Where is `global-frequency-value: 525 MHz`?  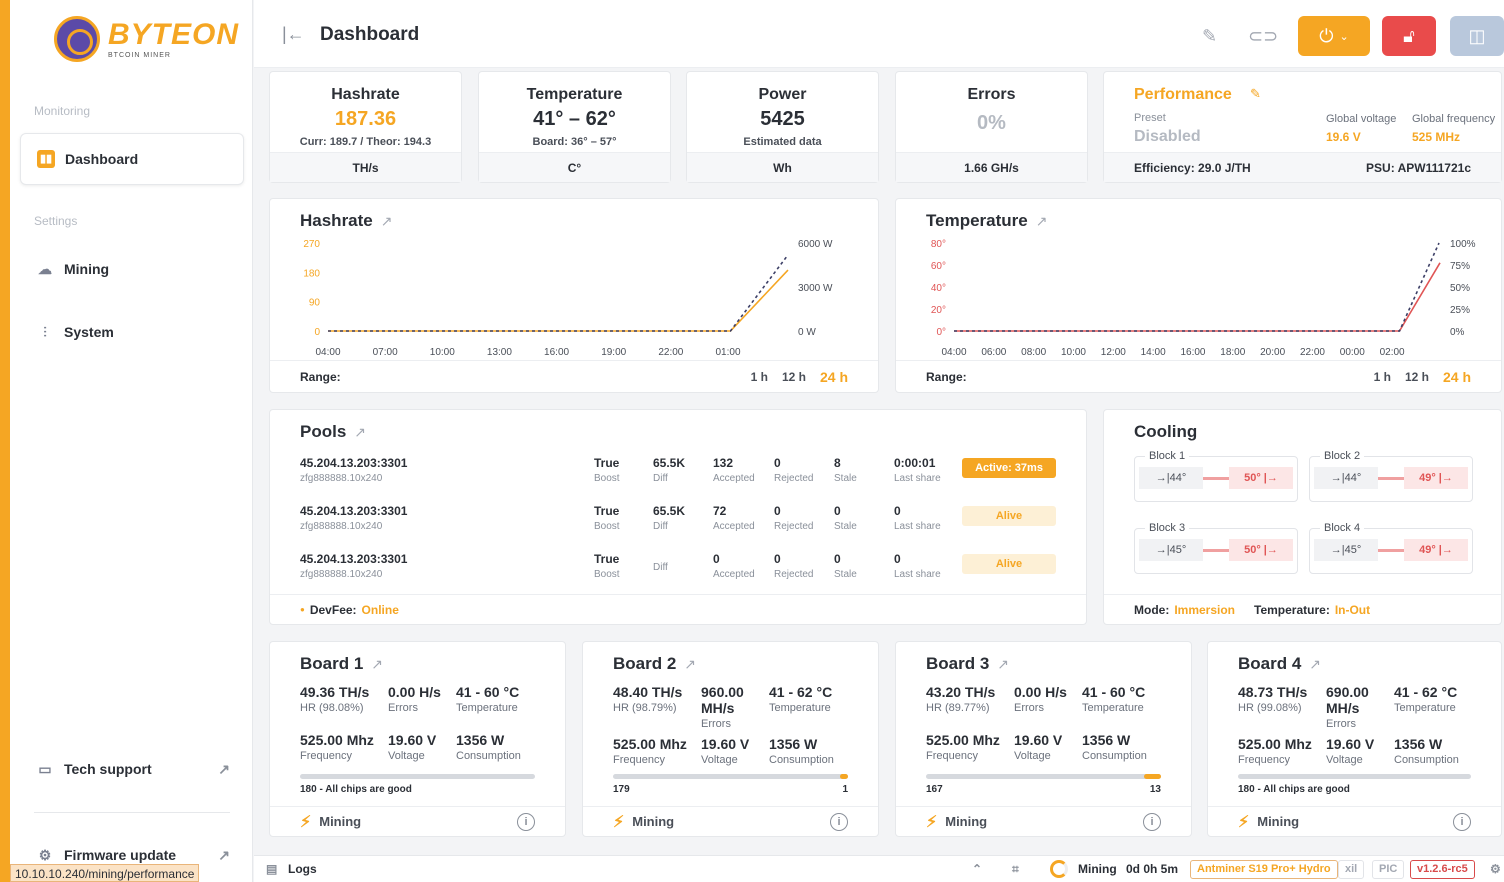 global-frequency-value: 525 MHz is located at coordinates (1436, 137).